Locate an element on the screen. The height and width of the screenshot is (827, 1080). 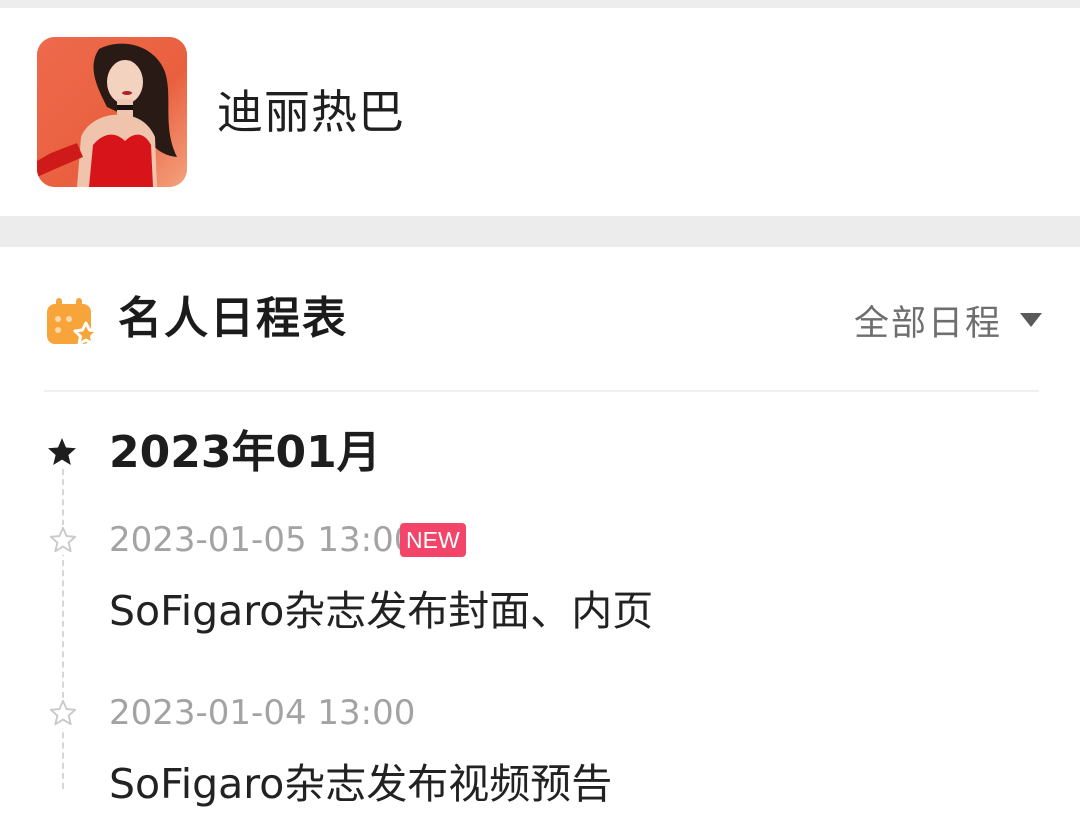
profile-name: 迪丽热巴 is located at coordinates (311, 112).